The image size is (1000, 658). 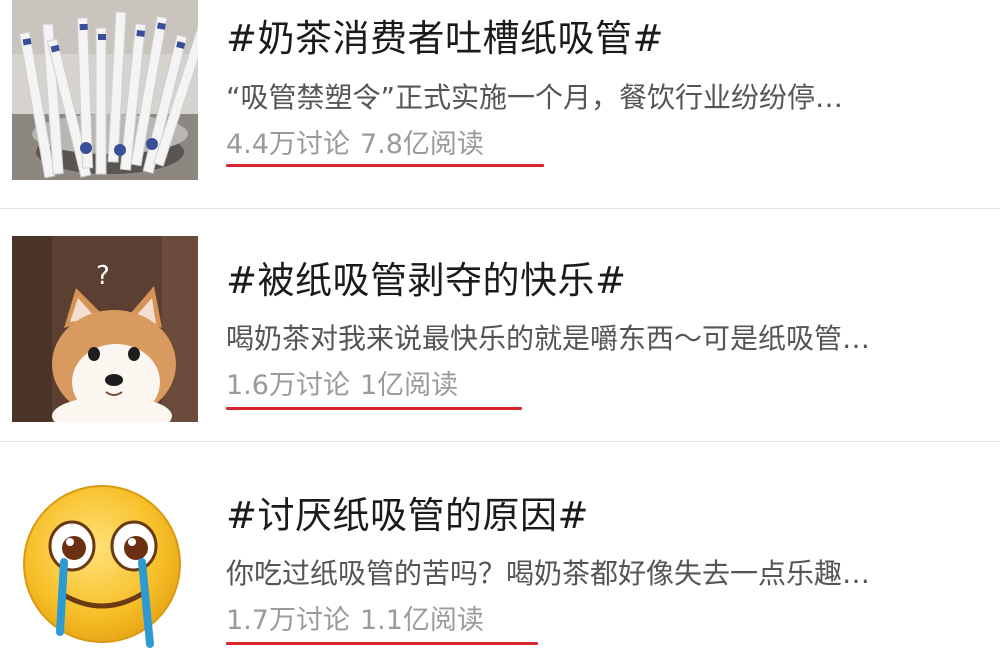 I want to click on paper-straws-thumbnail, so click(x=105, y=90).